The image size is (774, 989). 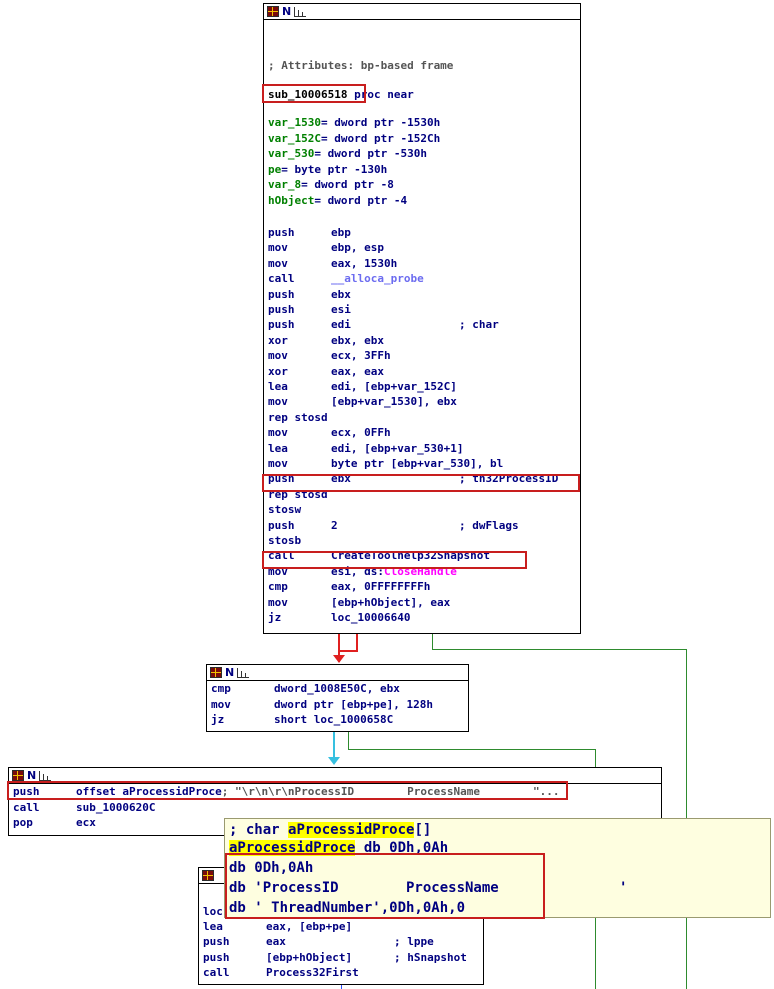 I want to click on var-name: var_530, so click(x=291, y=153).